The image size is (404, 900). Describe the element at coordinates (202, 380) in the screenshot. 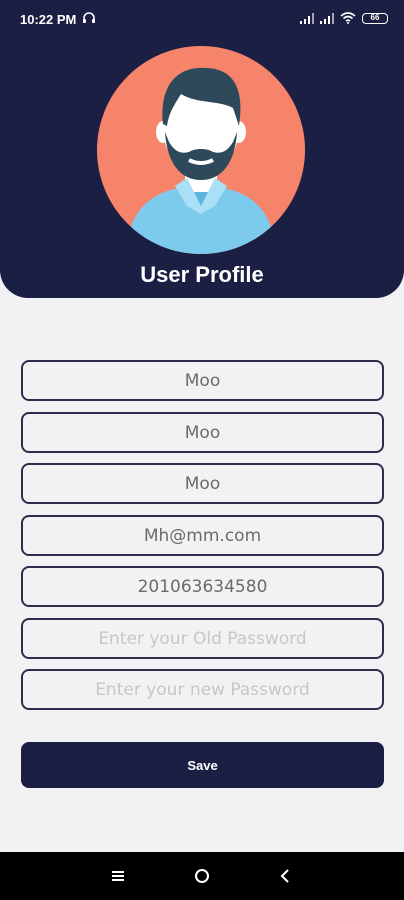

I see `first-name-field` at that location.